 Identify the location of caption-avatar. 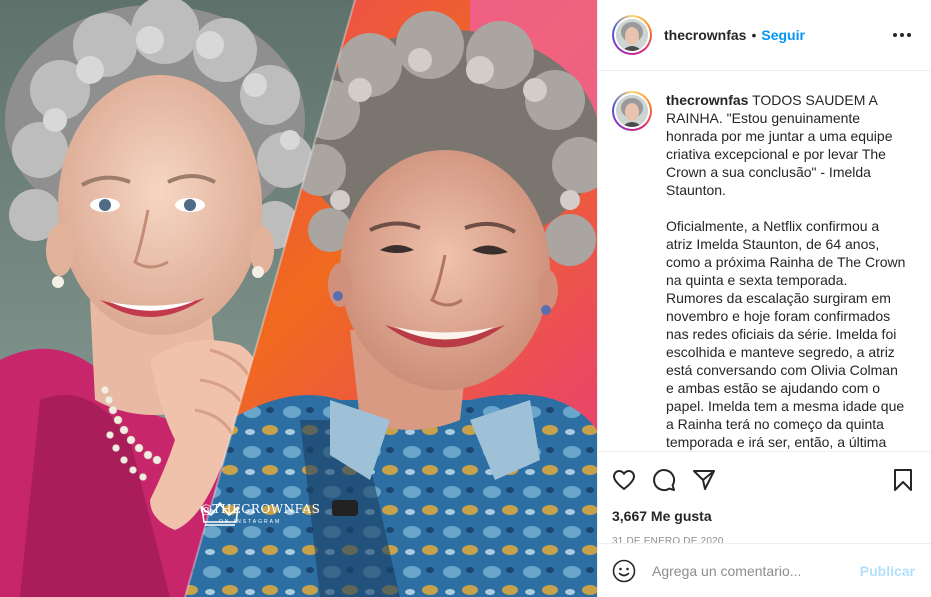
(632, 111).